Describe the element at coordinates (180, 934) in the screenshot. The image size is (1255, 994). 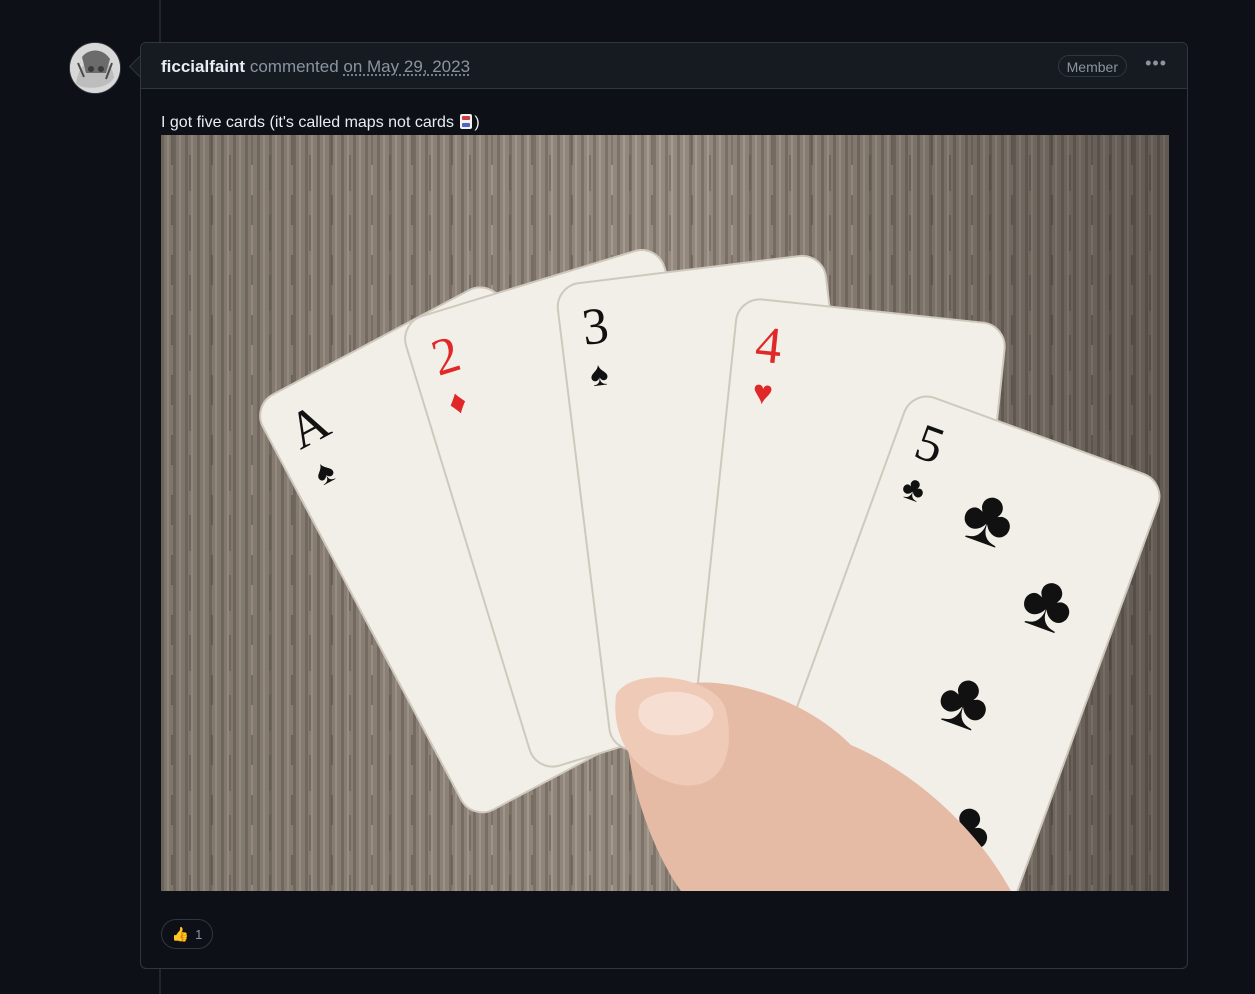
I see `thumbs-up-icon: 👍` at that location.